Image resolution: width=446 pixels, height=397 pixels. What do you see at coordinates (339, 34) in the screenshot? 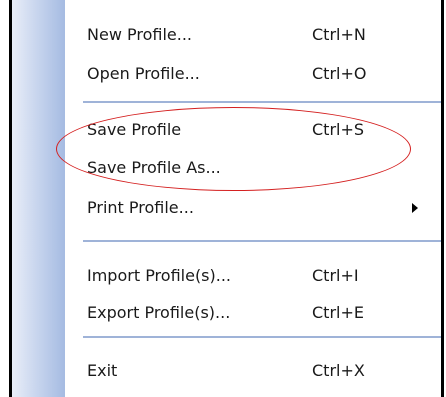
I see `menu-item-shortcut: Ctrl+N` at bounding box center [339, 34].